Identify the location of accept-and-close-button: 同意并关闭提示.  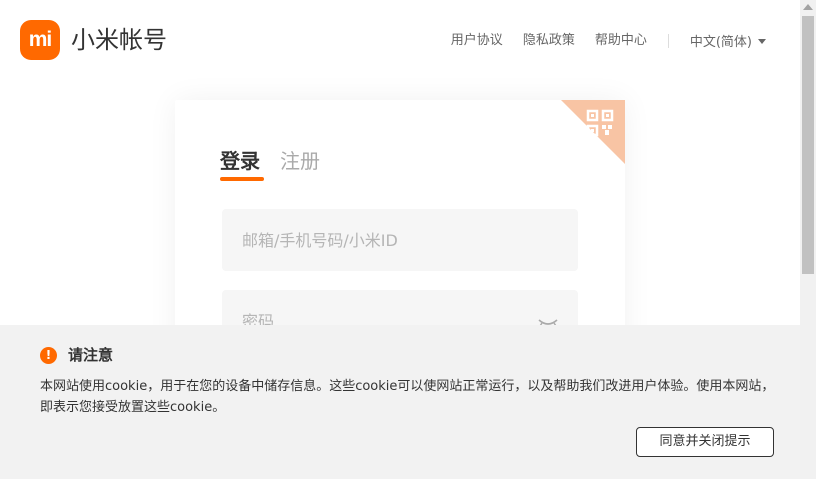
(705, 442).